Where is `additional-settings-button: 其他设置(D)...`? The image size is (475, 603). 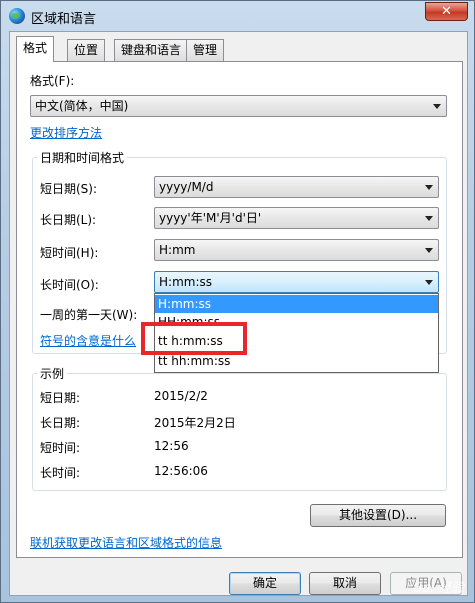 additional-settings-button: 其他设置(D)... is located at coordinates (378, 515).